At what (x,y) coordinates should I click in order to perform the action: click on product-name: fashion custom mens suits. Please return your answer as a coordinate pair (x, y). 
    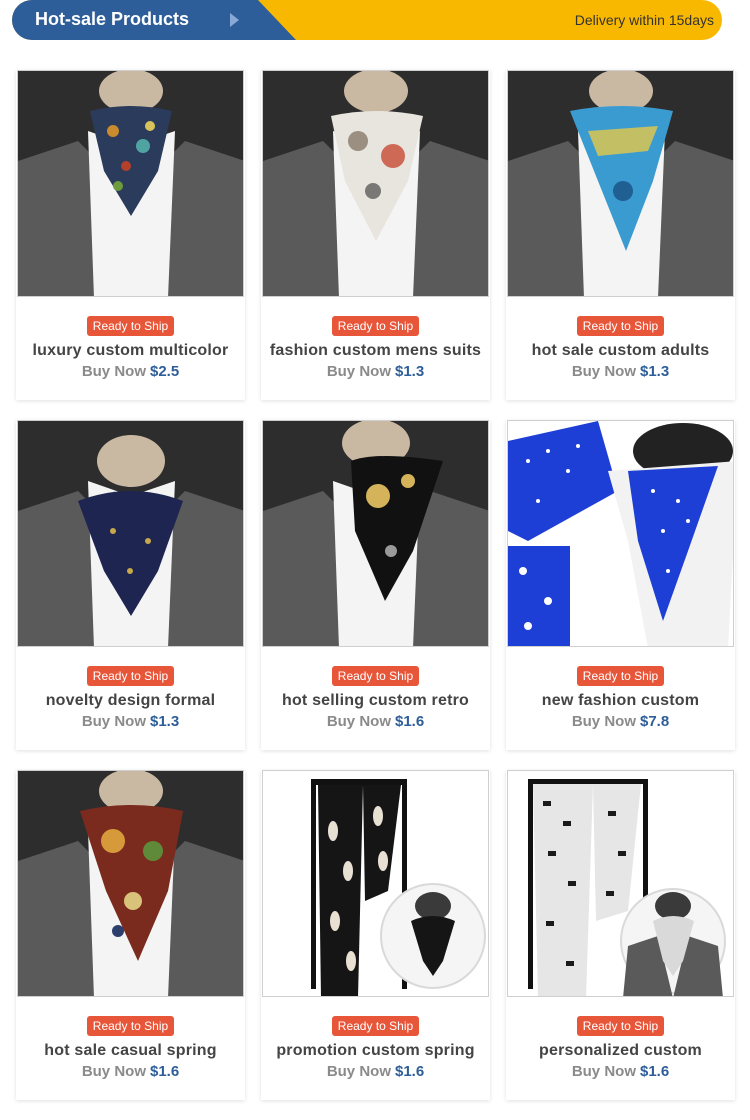
    Looking at the image, I should click on (375, 351).